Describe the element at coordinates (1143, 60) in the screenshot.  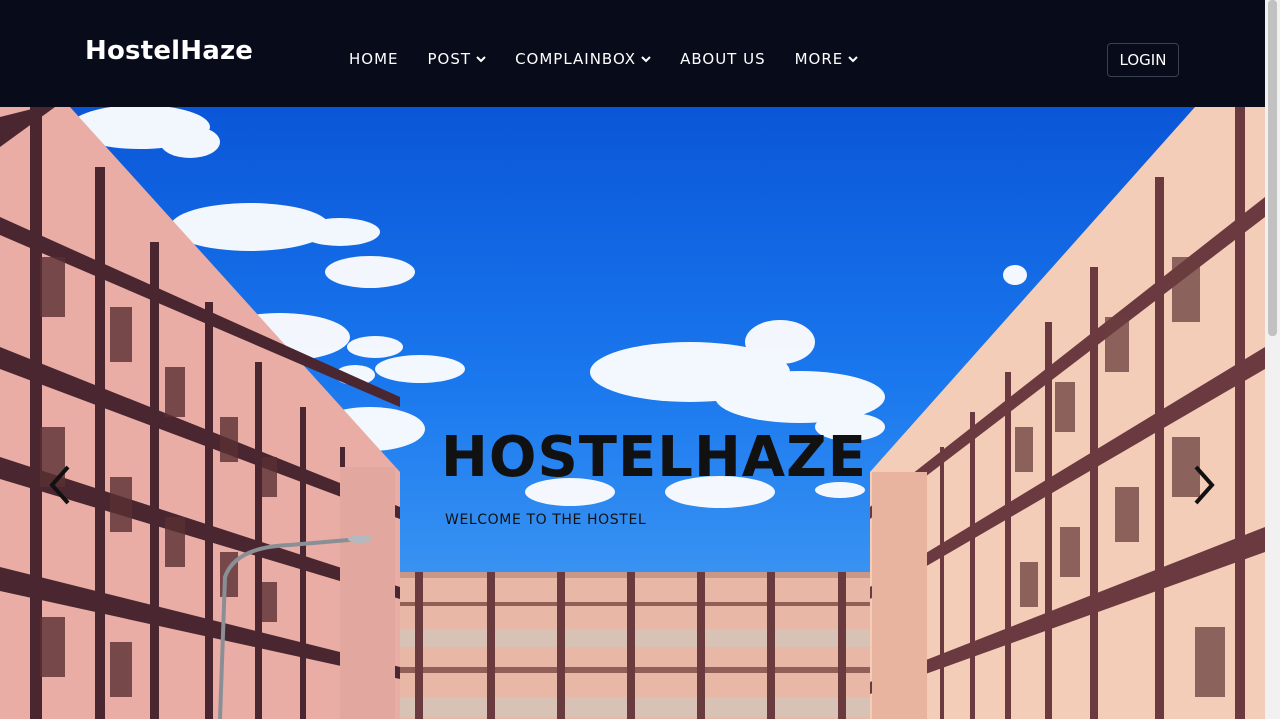
I see `login-button: LOGIN` at that location.